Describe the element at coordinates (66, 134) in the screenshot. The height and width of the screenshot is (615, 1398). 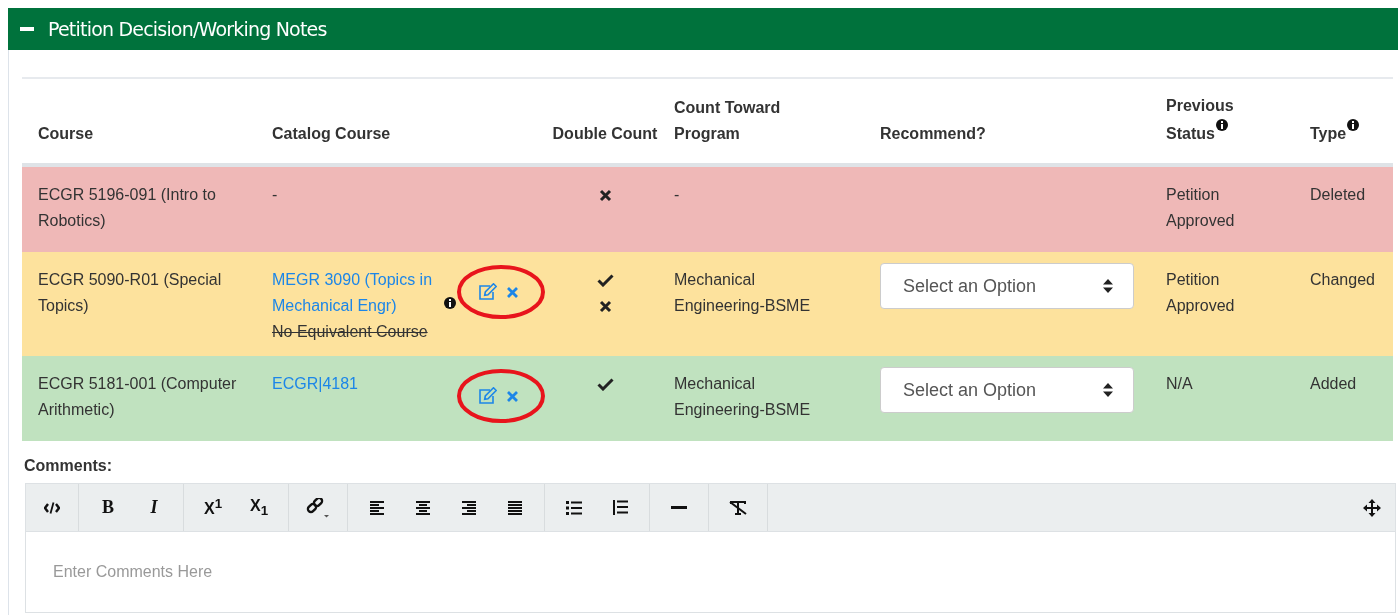
I see `column-header: Course` at that location.